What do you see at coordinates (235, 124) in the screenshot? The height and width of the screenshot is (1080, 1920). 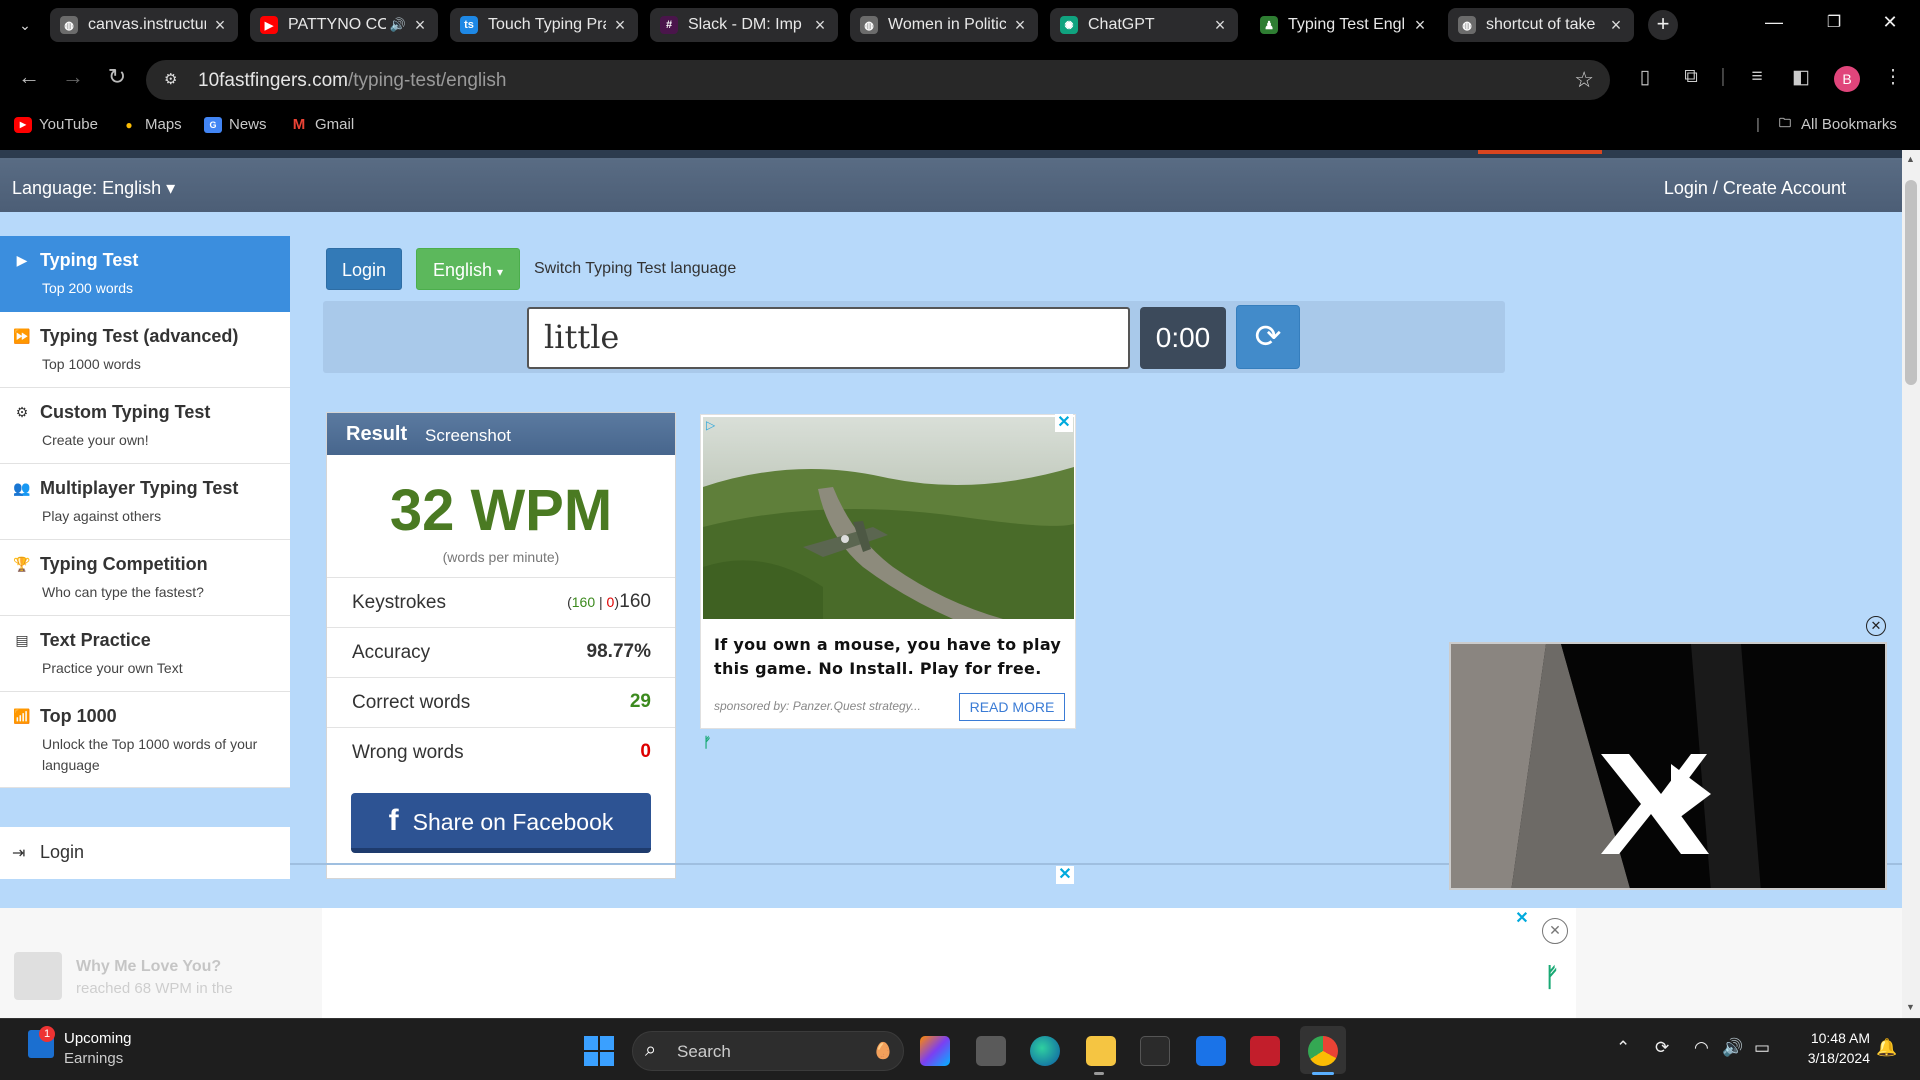 I see `bookmark-news: G News` at bounding box center [235, 124].